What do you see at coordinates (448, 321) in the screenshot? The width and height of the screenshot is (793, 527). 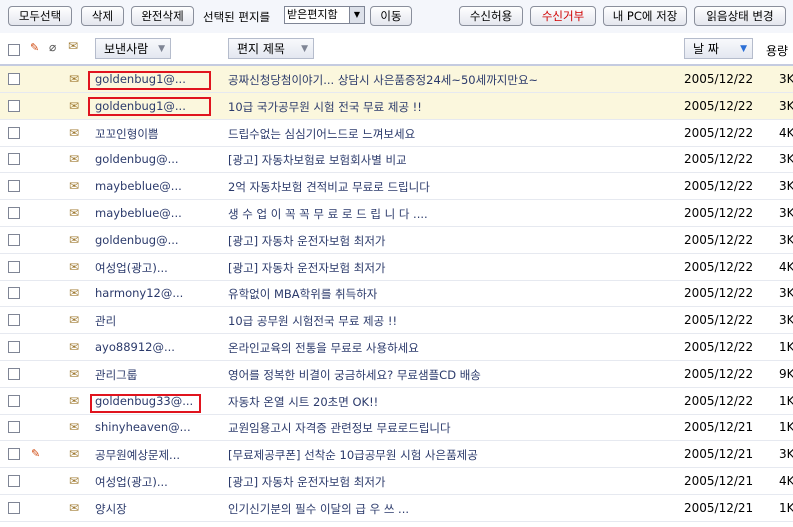 I see `subject-cell: 10급 공무원 시험전국 무료 제공 !!` at bounding box center [448, 321].